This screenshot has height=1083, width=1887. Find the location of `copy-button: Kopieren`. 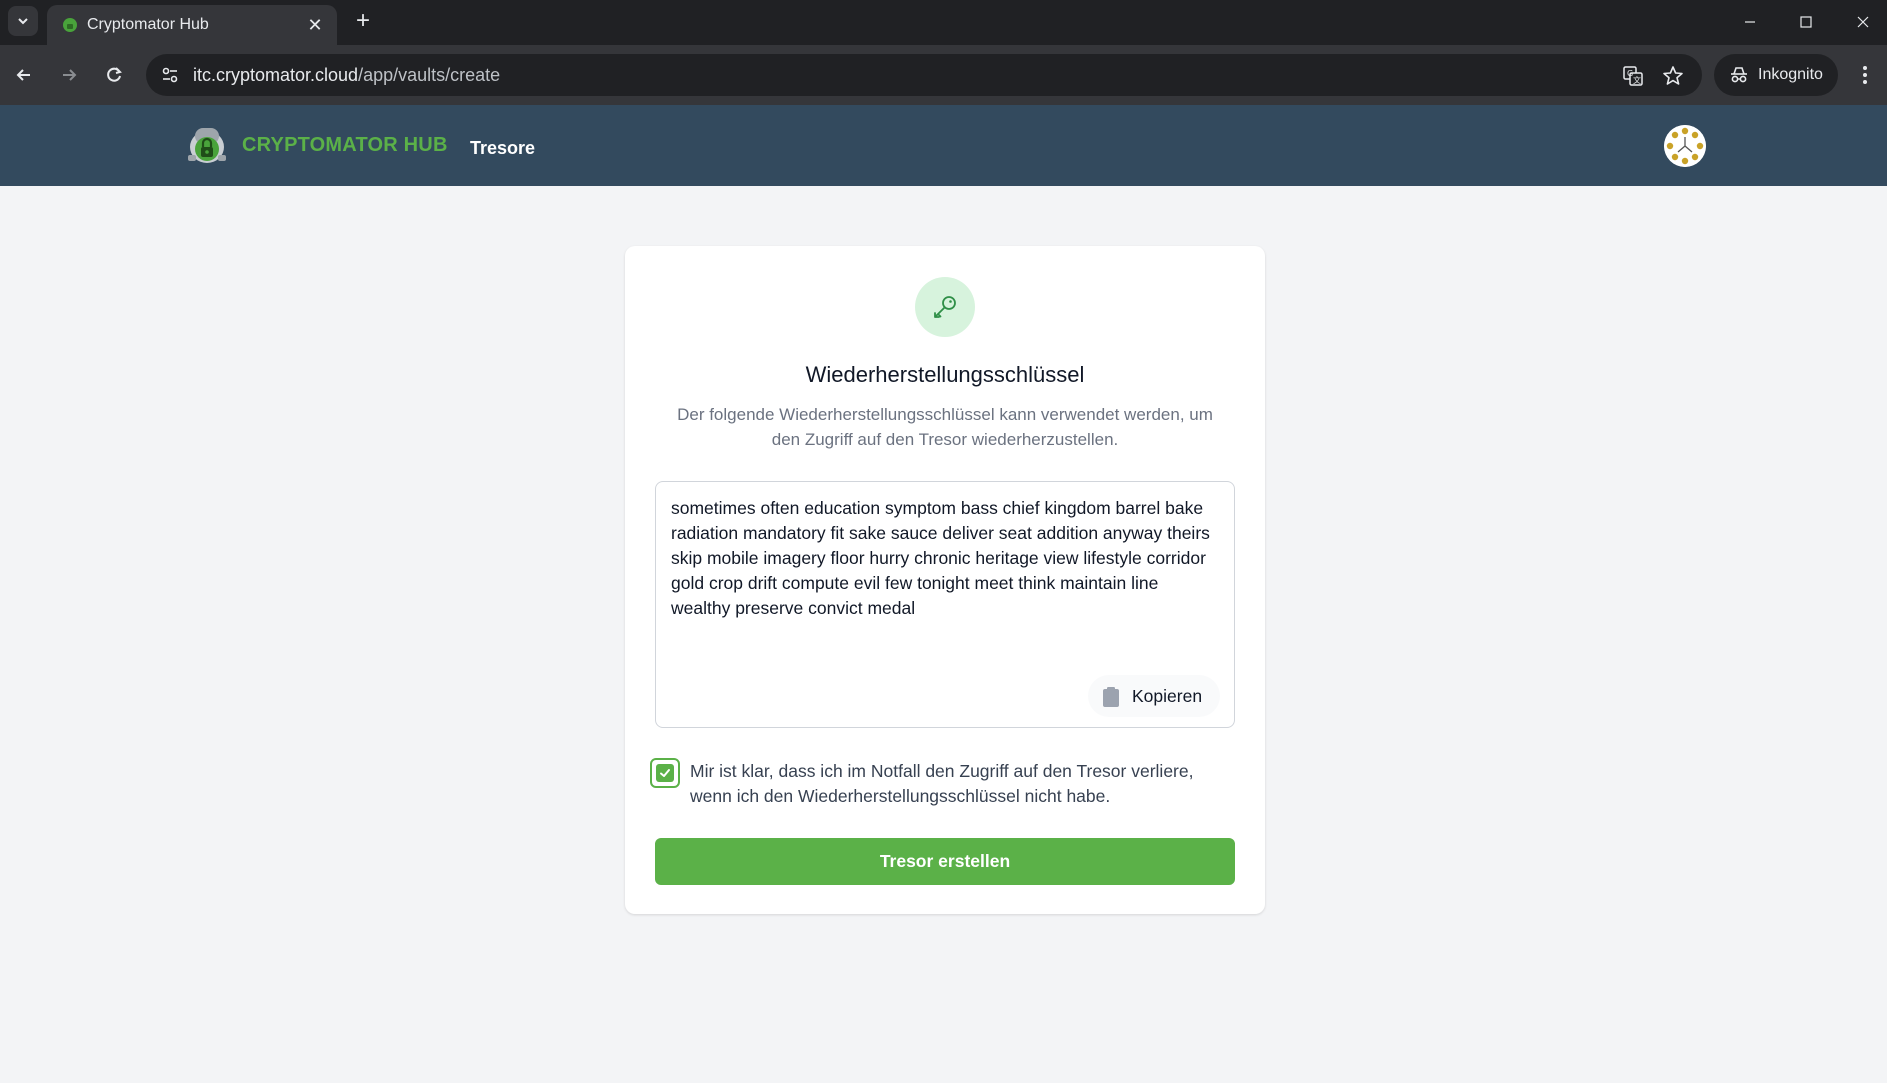

copy-button: Kopieren is located at coordinates (1154, 696).